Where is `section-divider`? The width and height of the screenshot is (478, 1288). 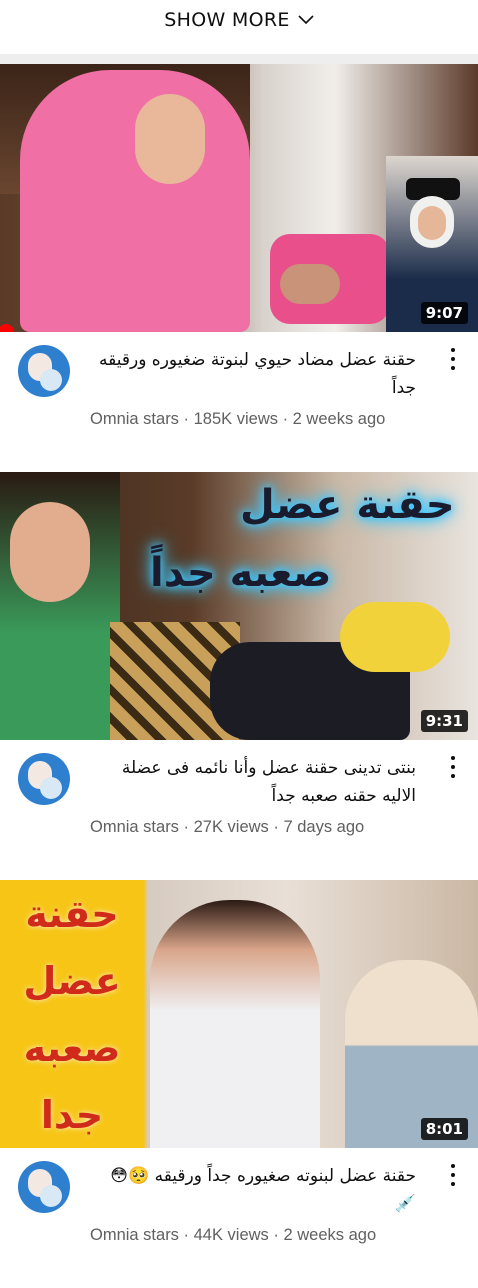 section-divider is located at coordinates (239, 59).